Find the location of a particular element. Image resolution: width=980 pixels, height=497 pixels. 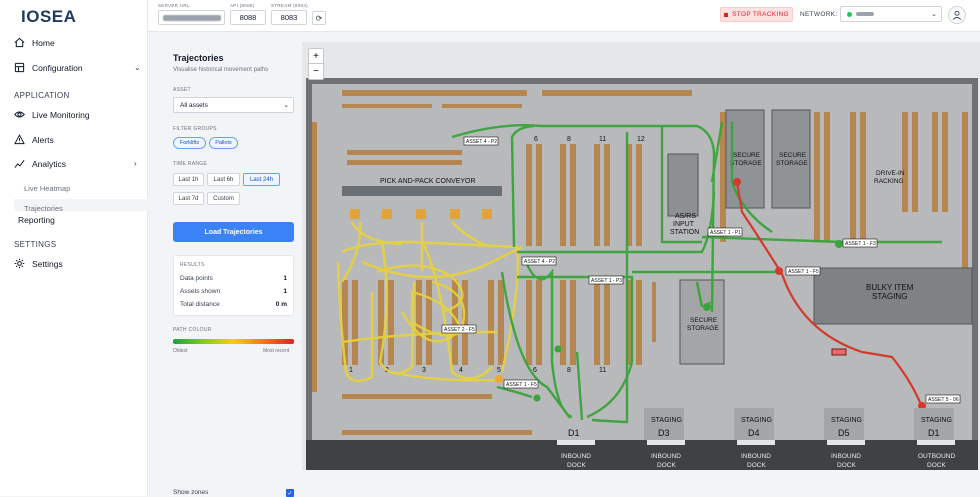

panel-subtitle: Visualise historical movement paths is located at coordinates (221, 70).